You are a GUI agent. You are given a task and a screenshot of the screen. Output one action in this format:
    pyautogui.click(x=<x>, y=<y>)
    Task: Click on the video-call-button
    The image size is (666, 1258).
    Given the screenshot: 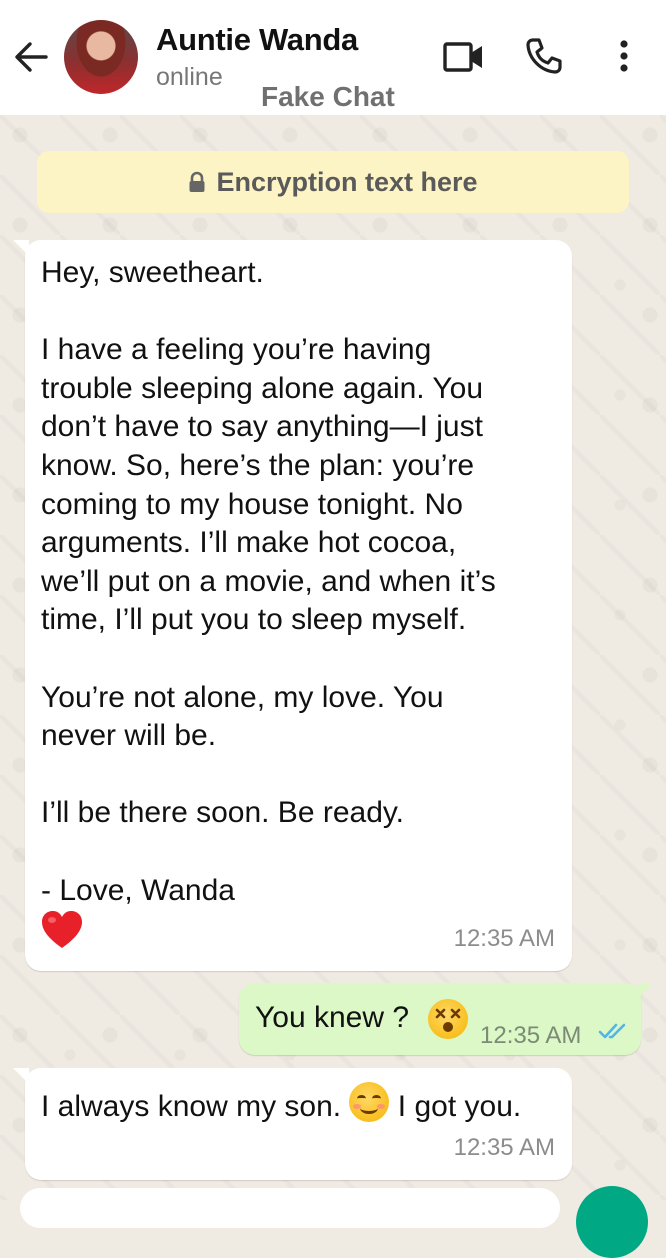 What is the action you would take?
    pyautogui.click(x=464, y=57)
    